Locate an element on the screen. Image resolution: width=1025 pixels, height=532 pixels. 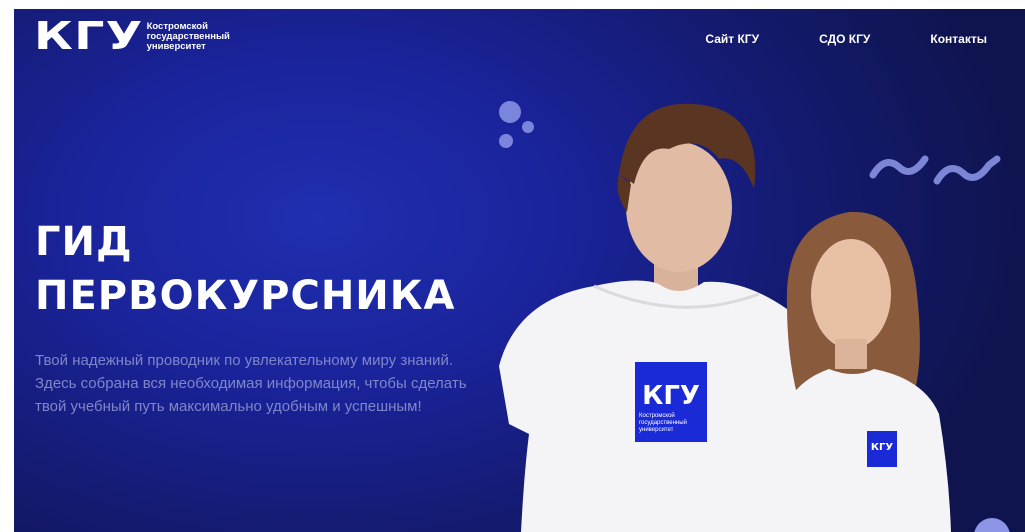
shirt-text-large-line-1: Костромской is located at coordinates (657, 415).